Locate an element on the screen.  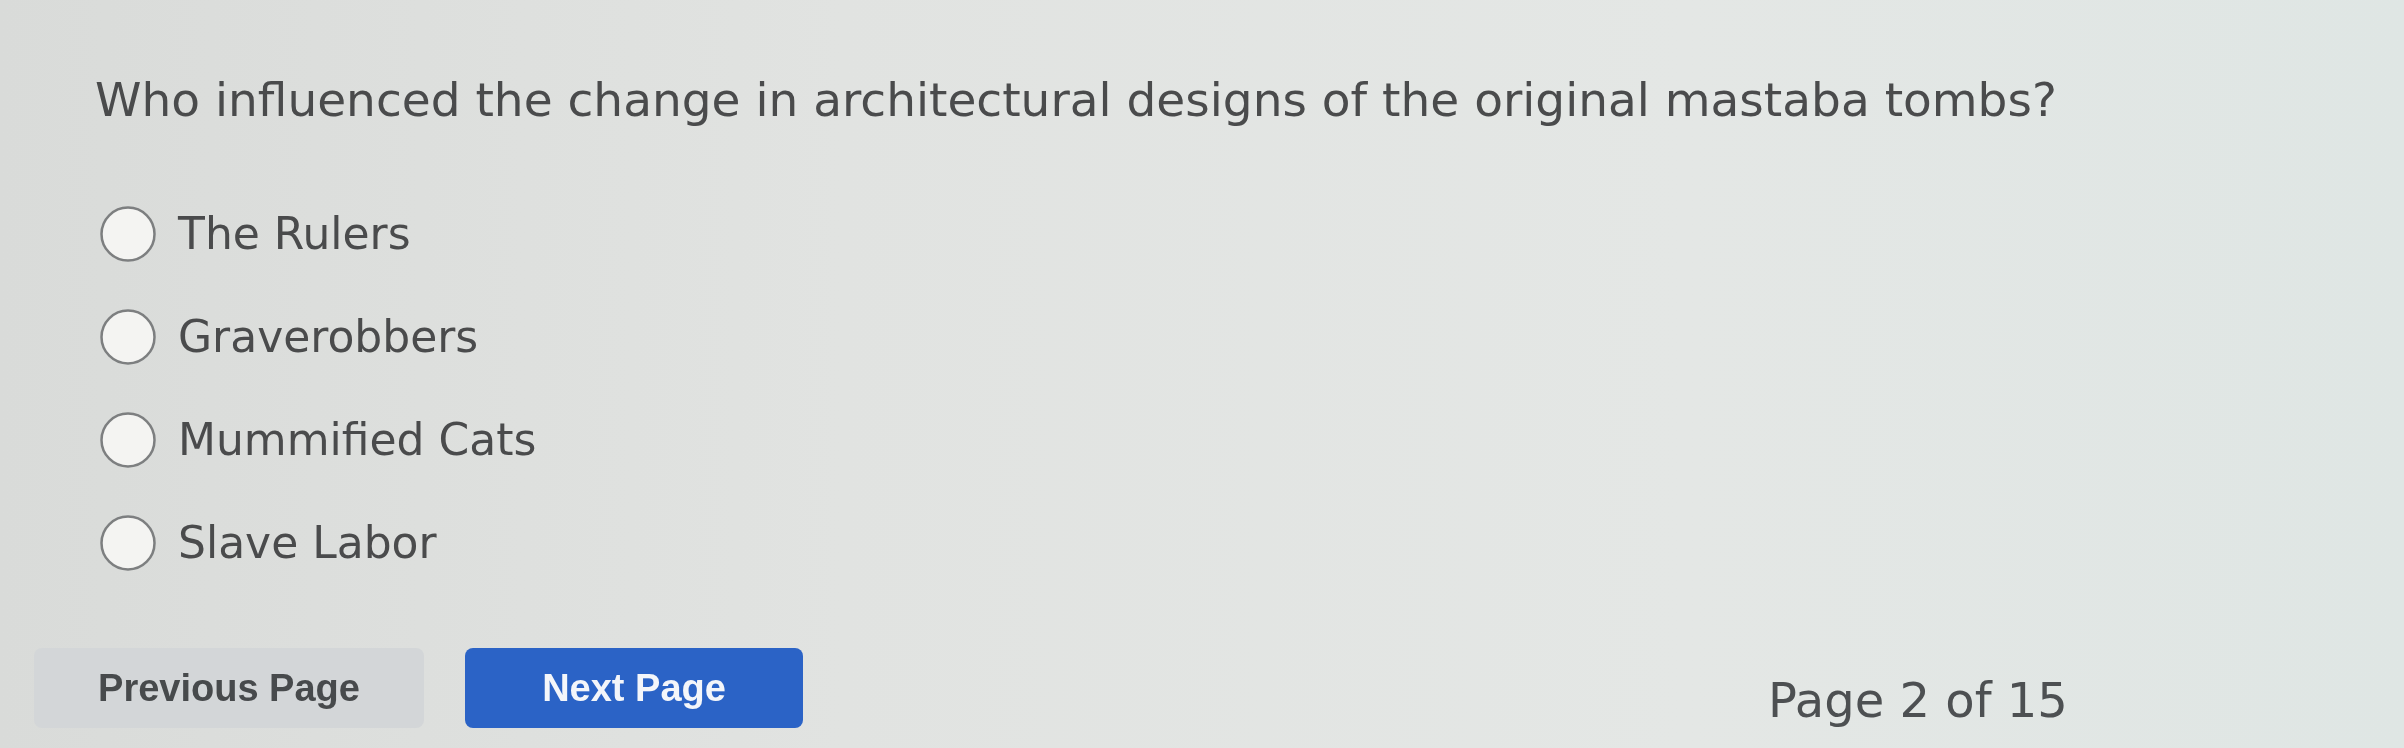
next-button: Next Page is located at coordinates (634, 688).